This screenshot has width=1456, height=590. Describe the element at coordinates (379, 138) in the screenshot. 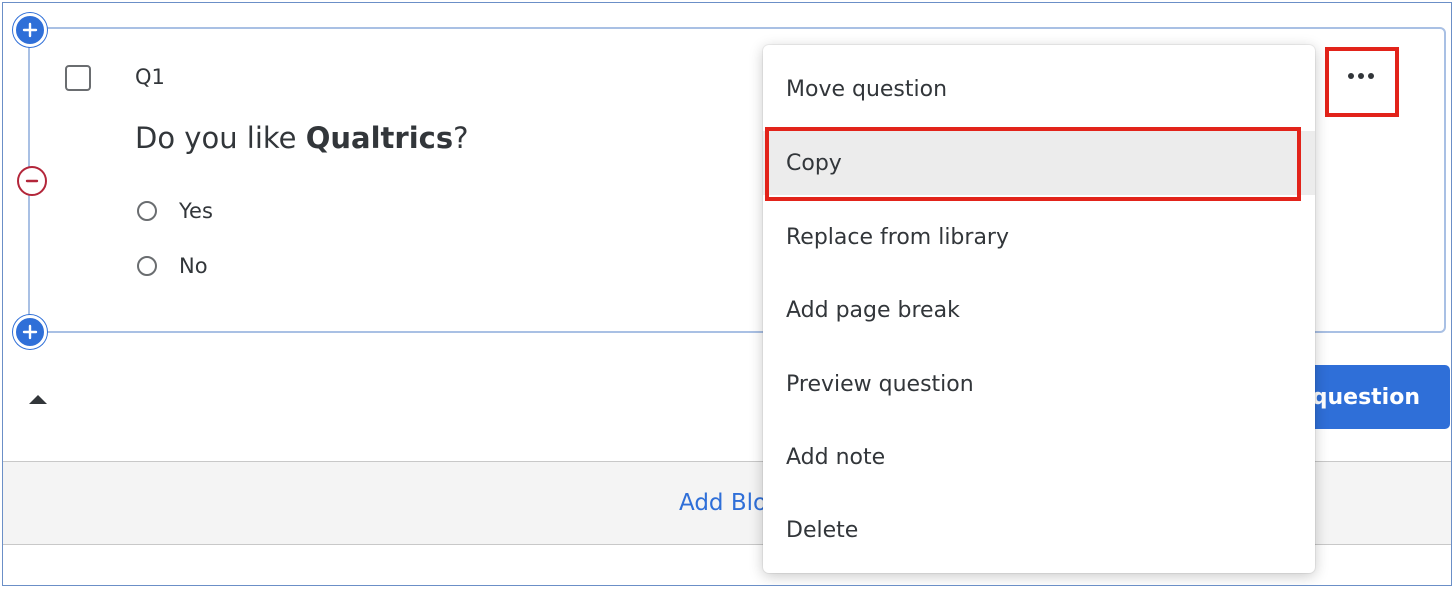

I see `question-text-bold: Qualtrics` at that location.